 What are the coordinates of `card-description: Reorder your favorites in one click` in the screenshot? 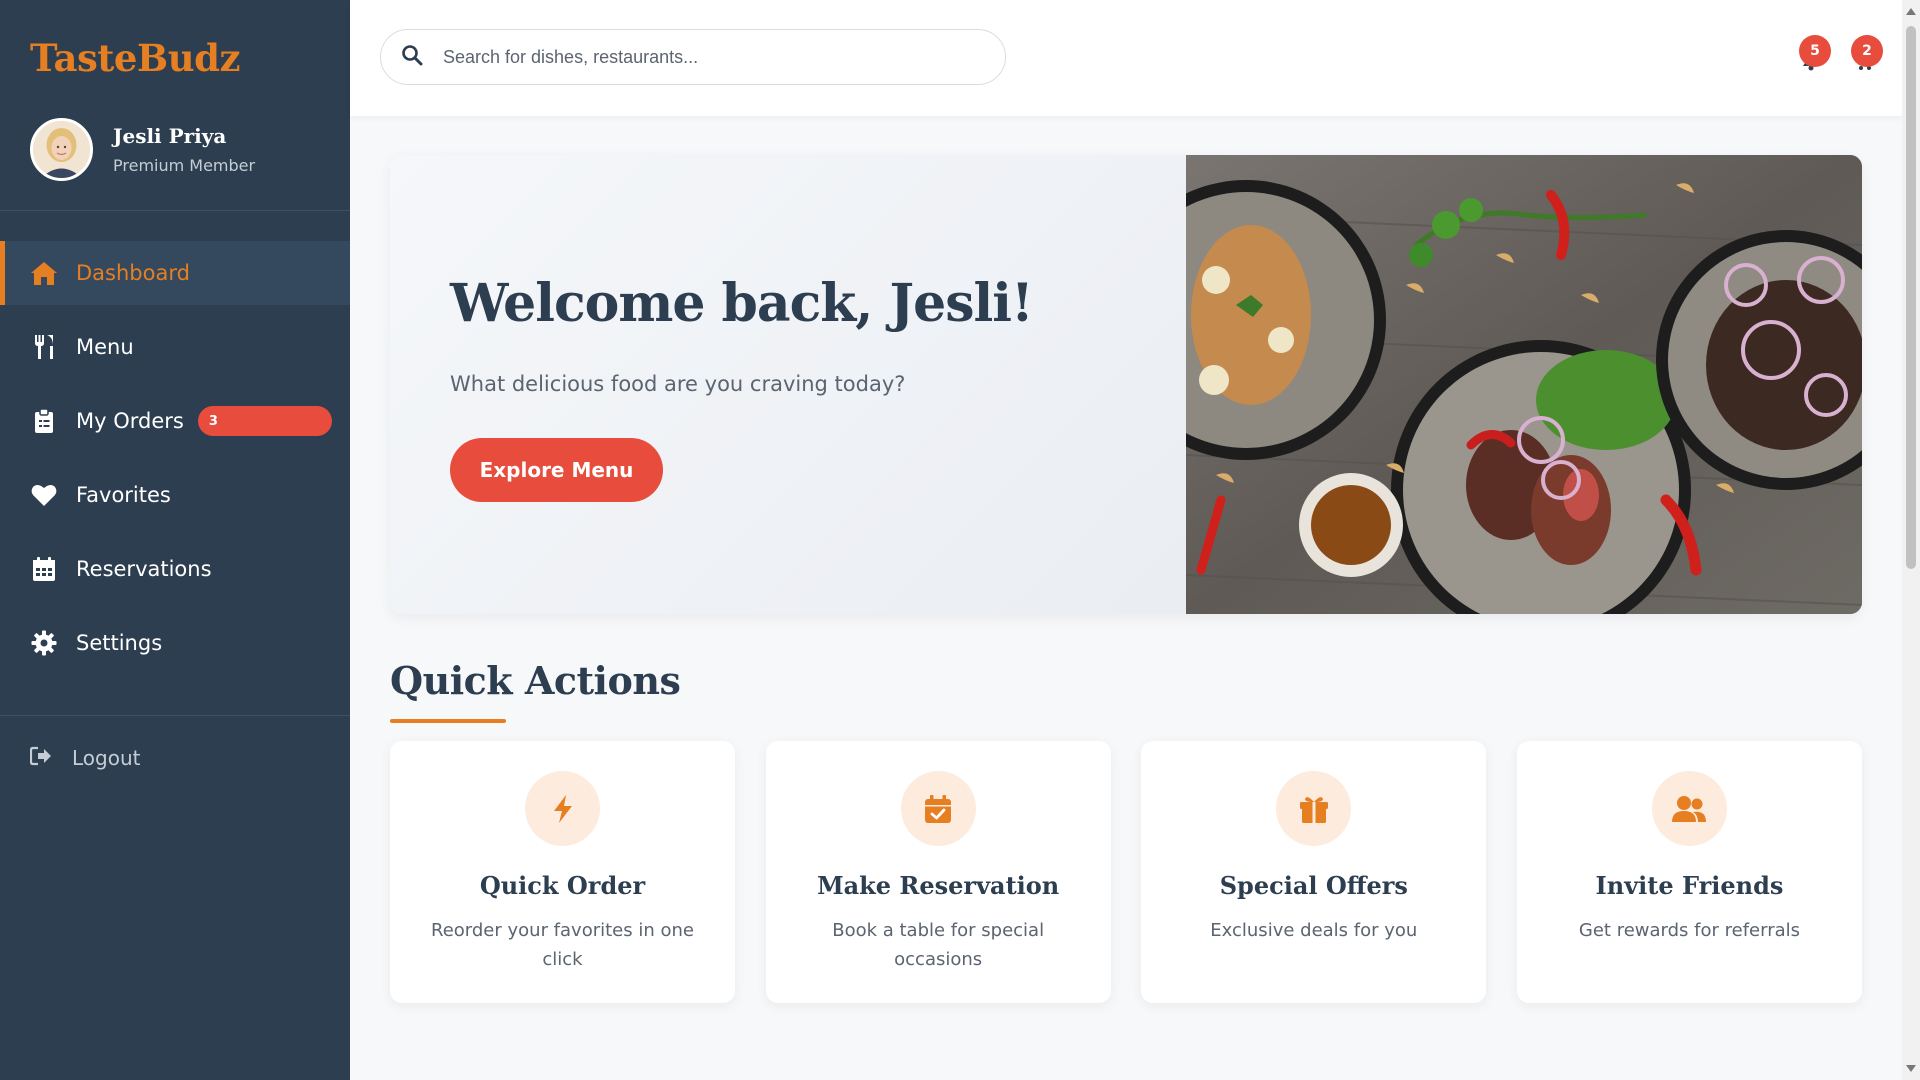 It's located at (562, 945).